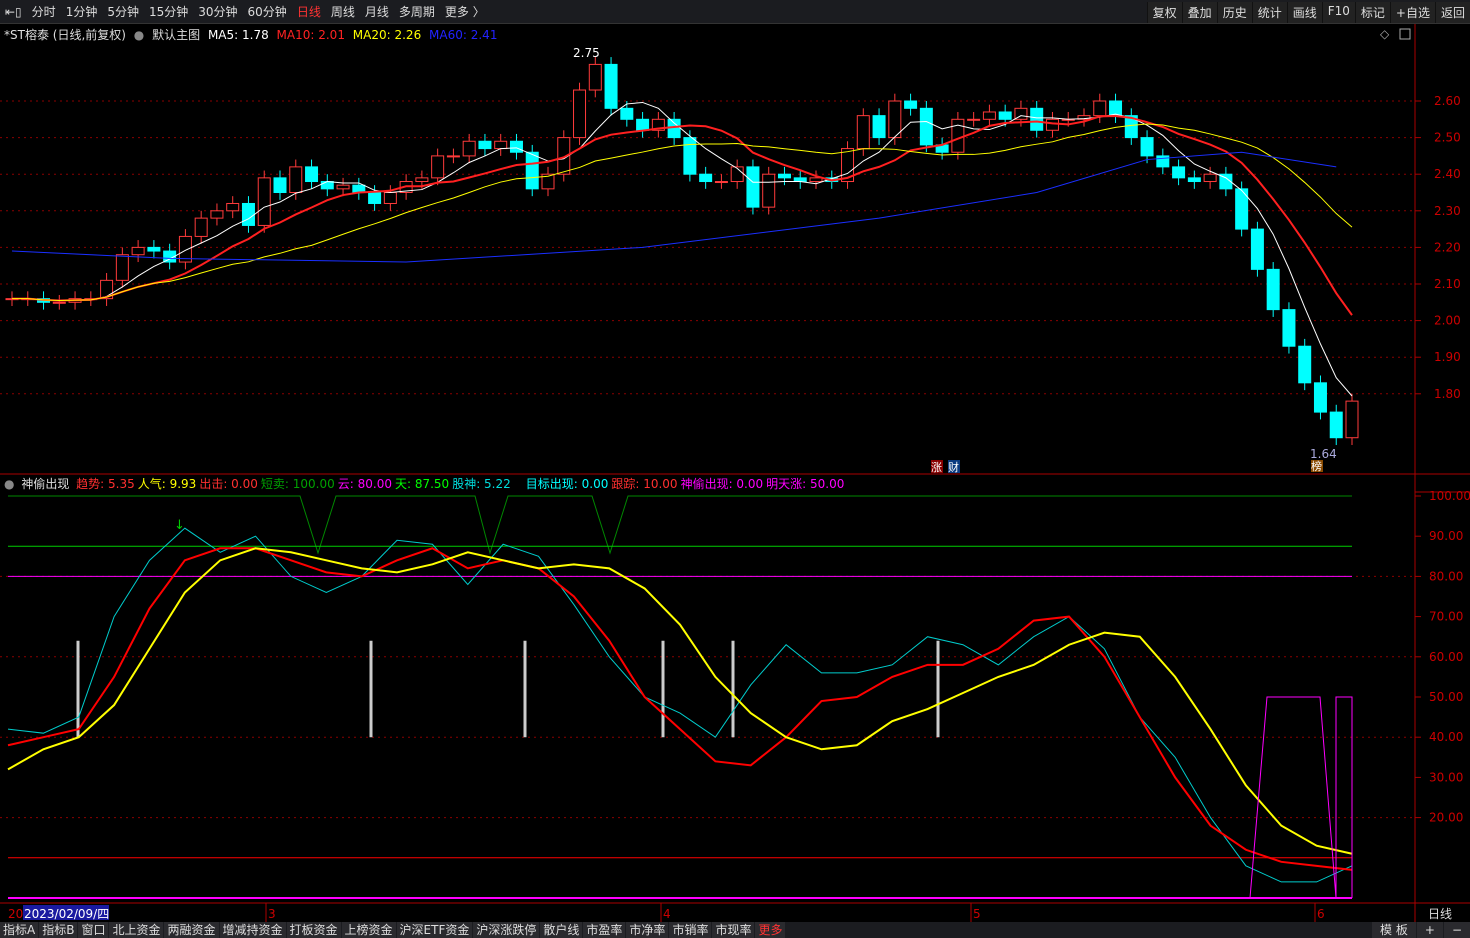  I want to click on bottom-tab: 市盈率, so click(604, 930).